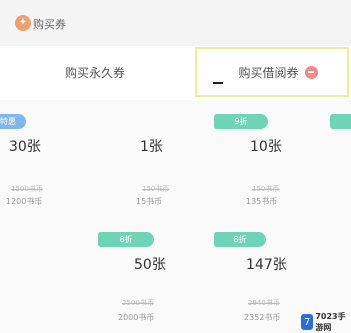 The height and width of the screenshot is (333, 351). I want to click on site-watermark: 7 7023手游网, so click(326, 322).